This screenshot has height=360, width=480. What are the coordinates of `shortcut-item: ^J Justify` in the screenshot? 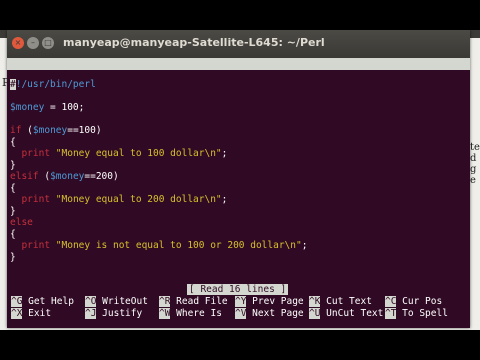 It's located at (113, 314).